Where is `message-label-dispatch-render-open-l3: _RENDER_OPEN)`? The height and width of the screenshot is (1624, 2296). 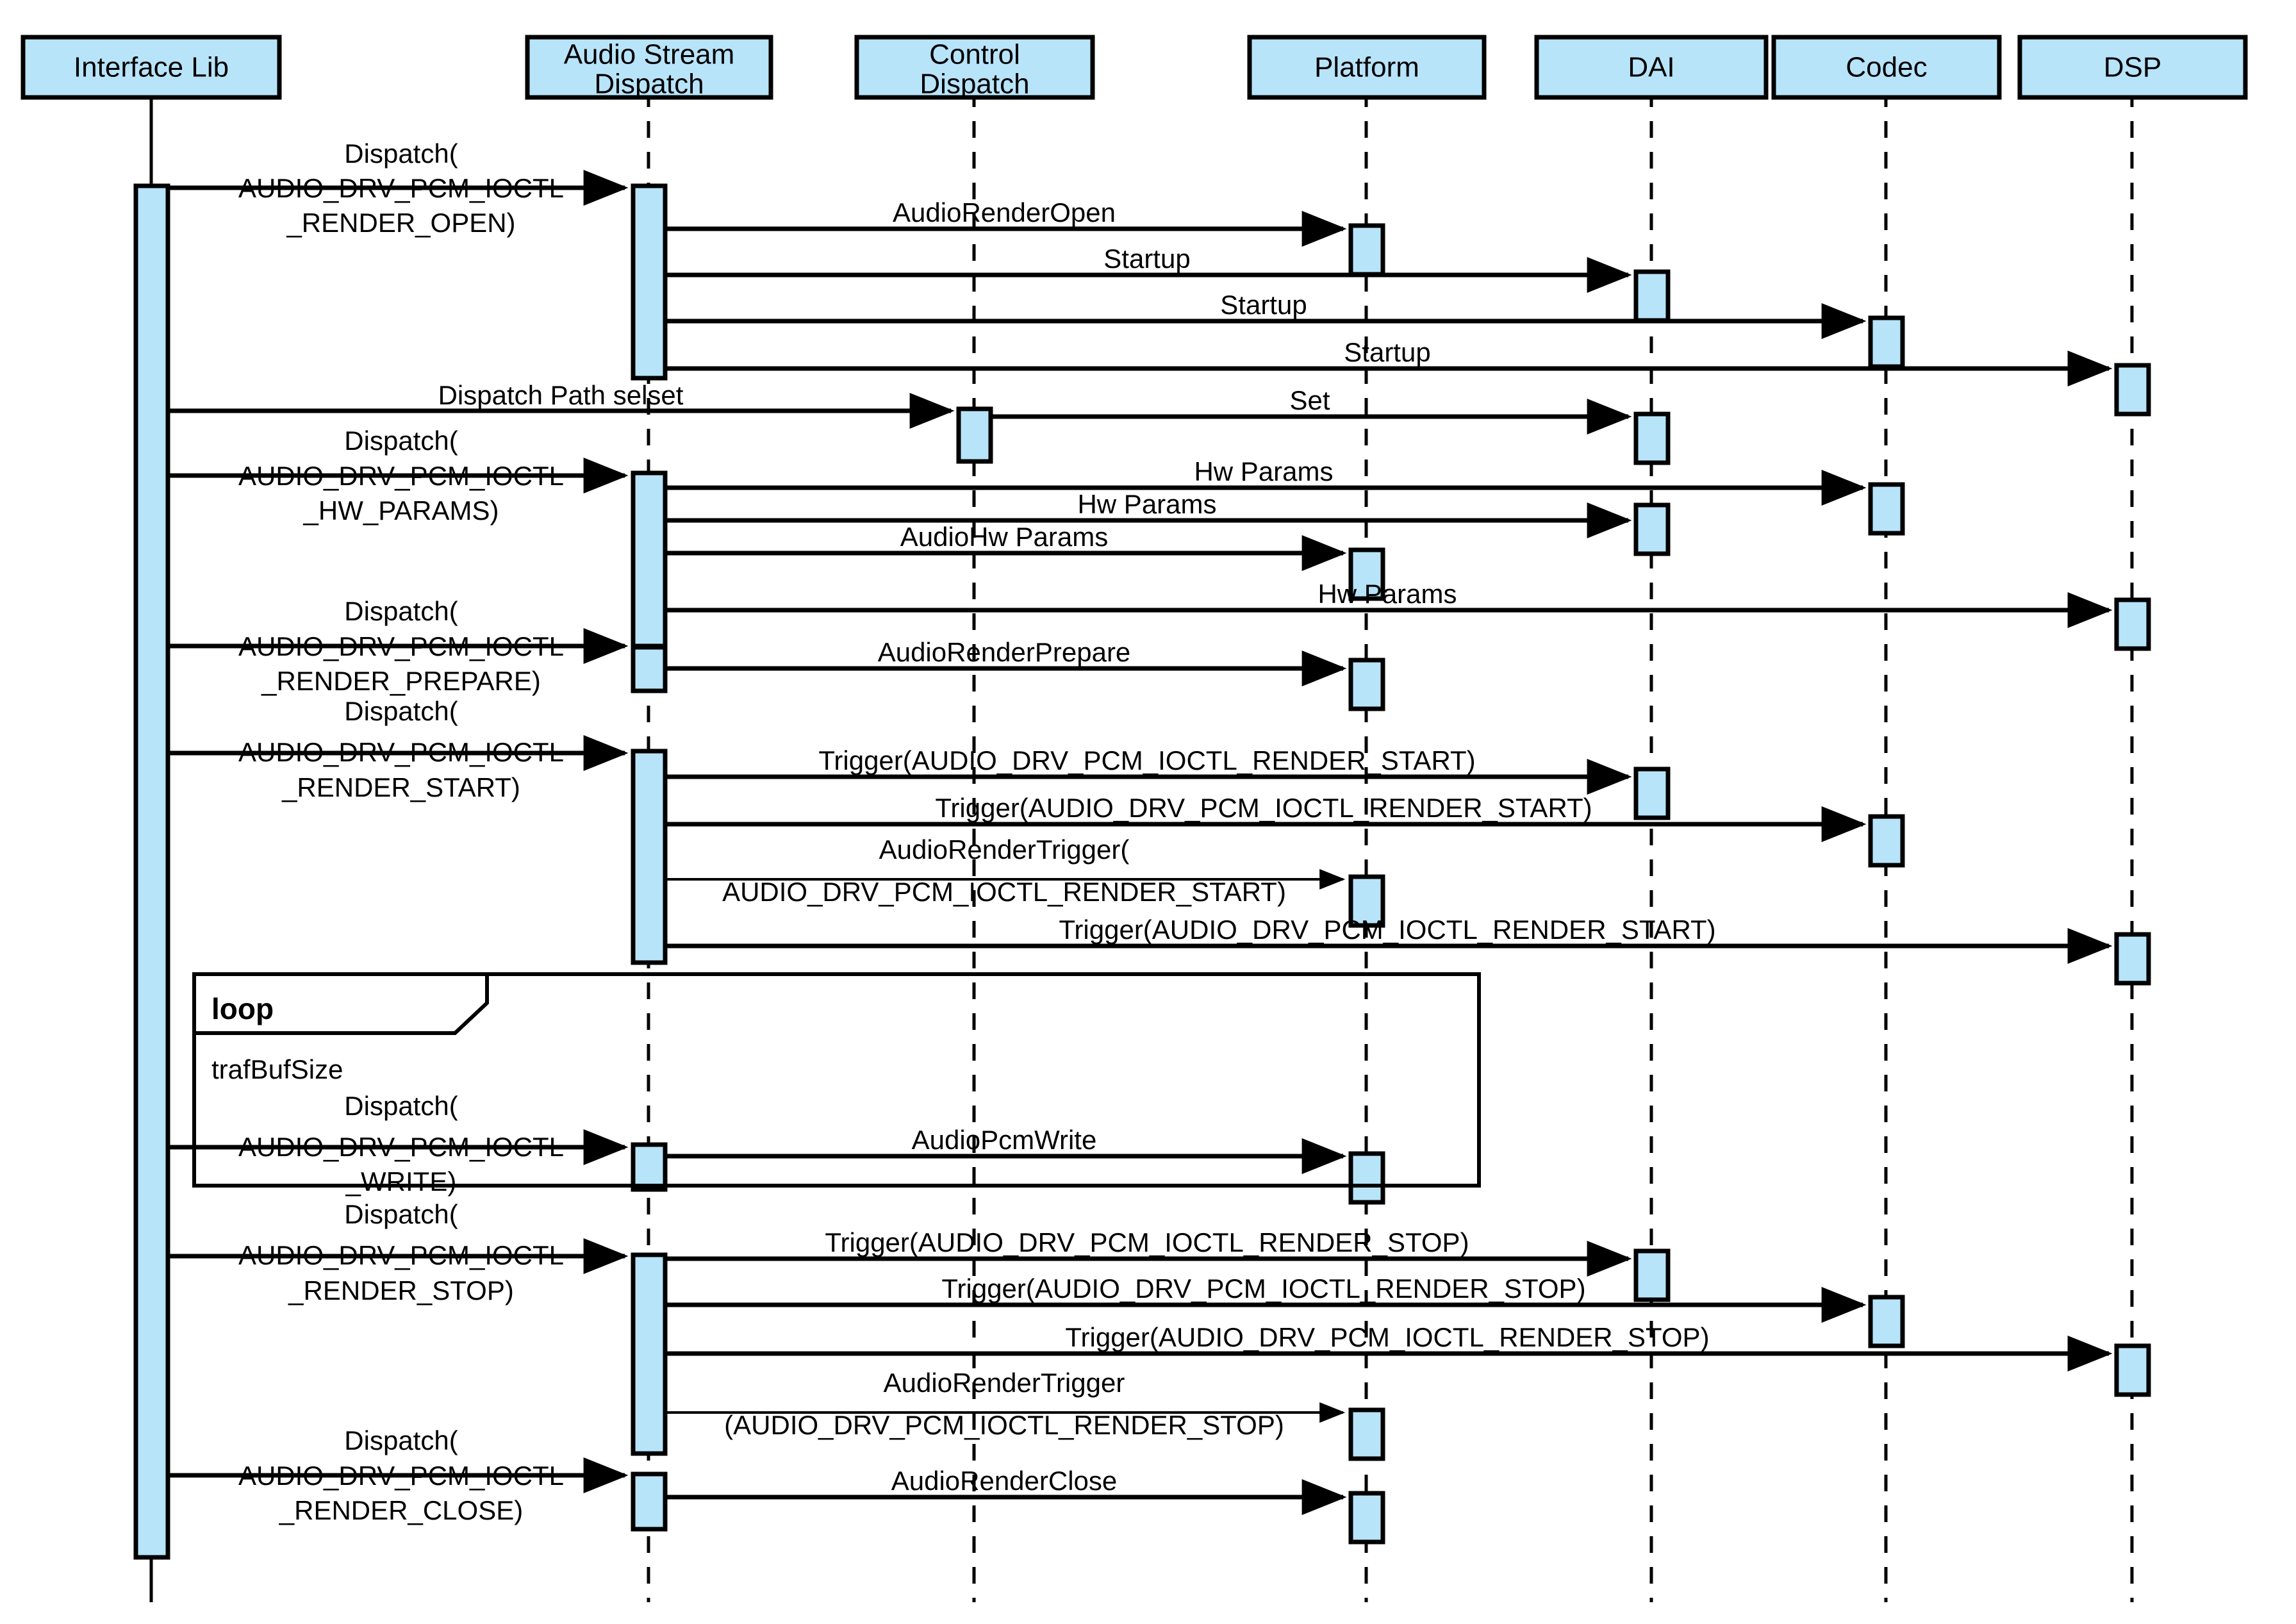 message-label-dispatch-render-open-l3: _RENDER_OPEN) is located at coordinates (400, 223).